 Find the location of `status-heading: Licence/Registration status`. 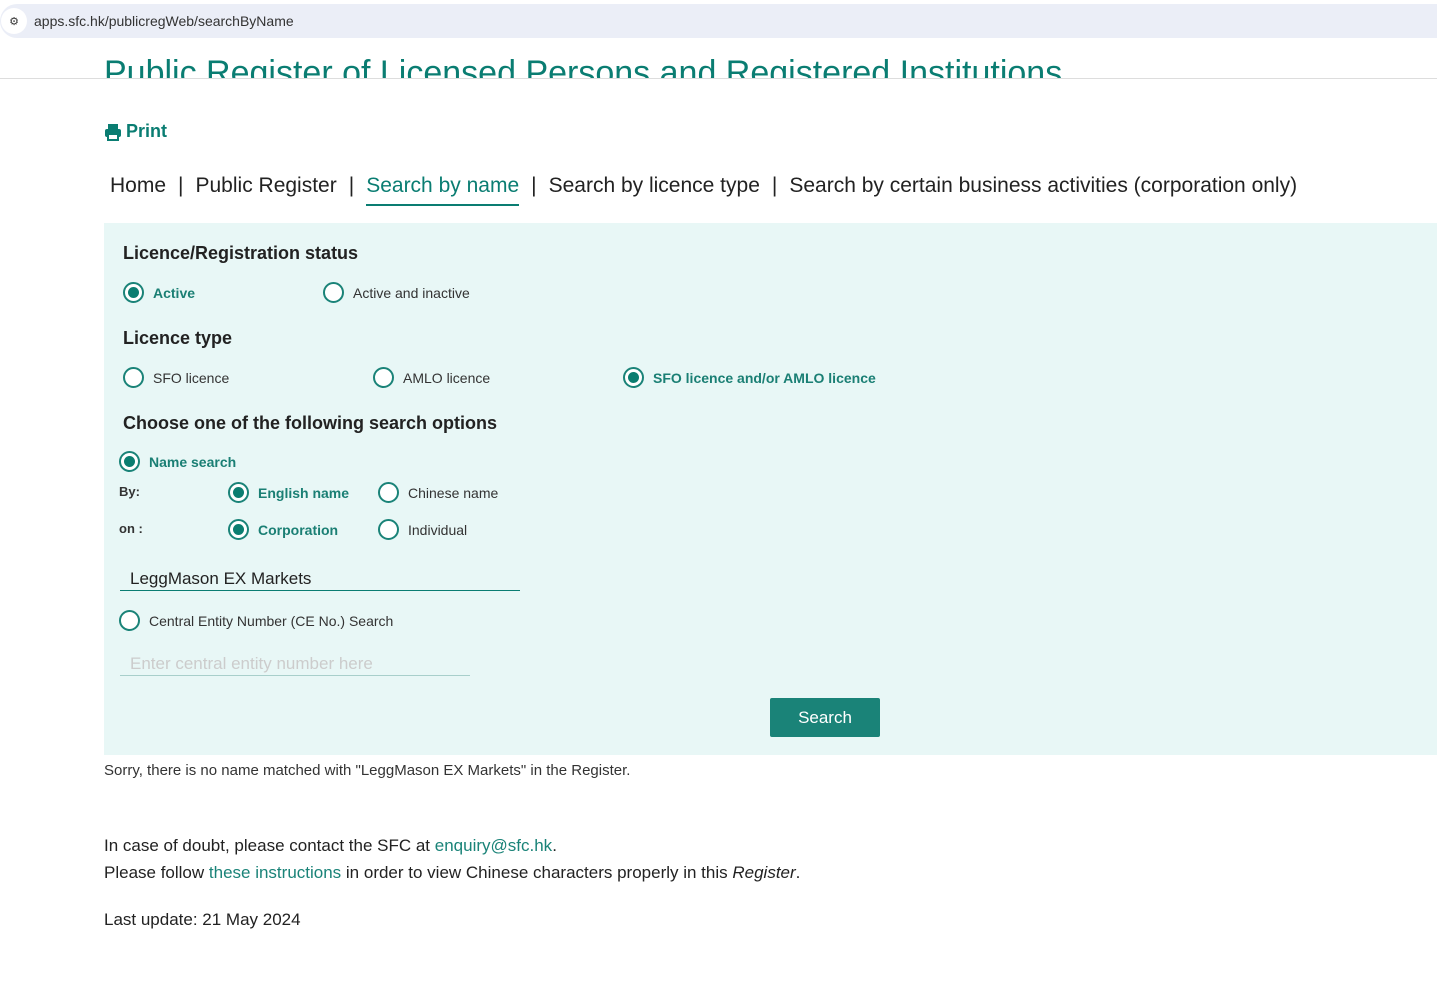

status-heading: Licence/Registration status is located at coordinates (241, 253).